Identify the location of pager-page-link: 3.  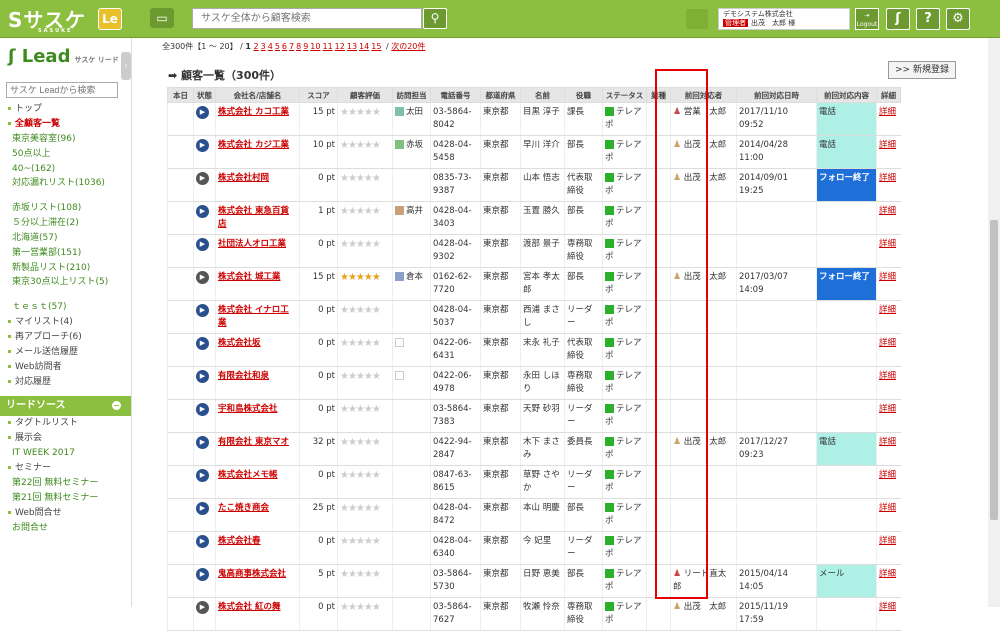
(263, 46).